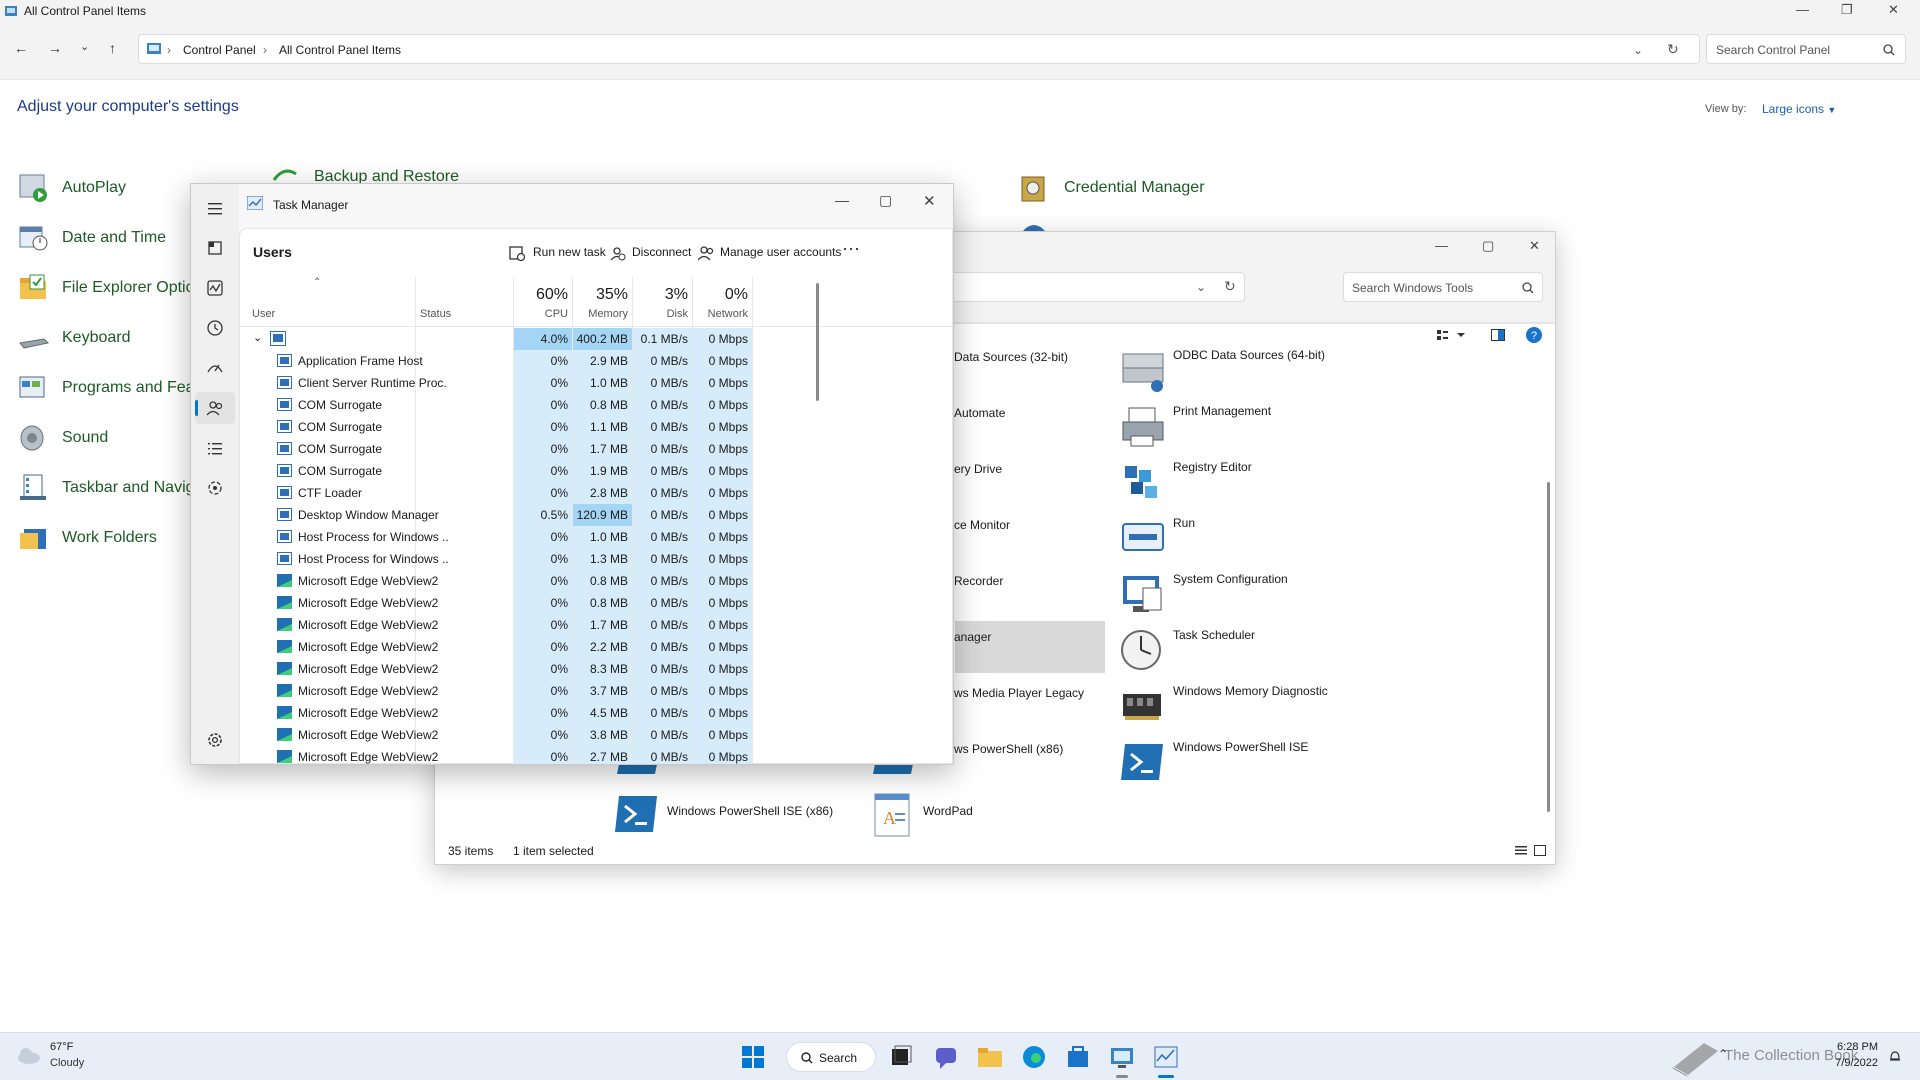 The height and width of the screenshot is (1080, 1920). I want to click on details-icon, so click(215, 448).